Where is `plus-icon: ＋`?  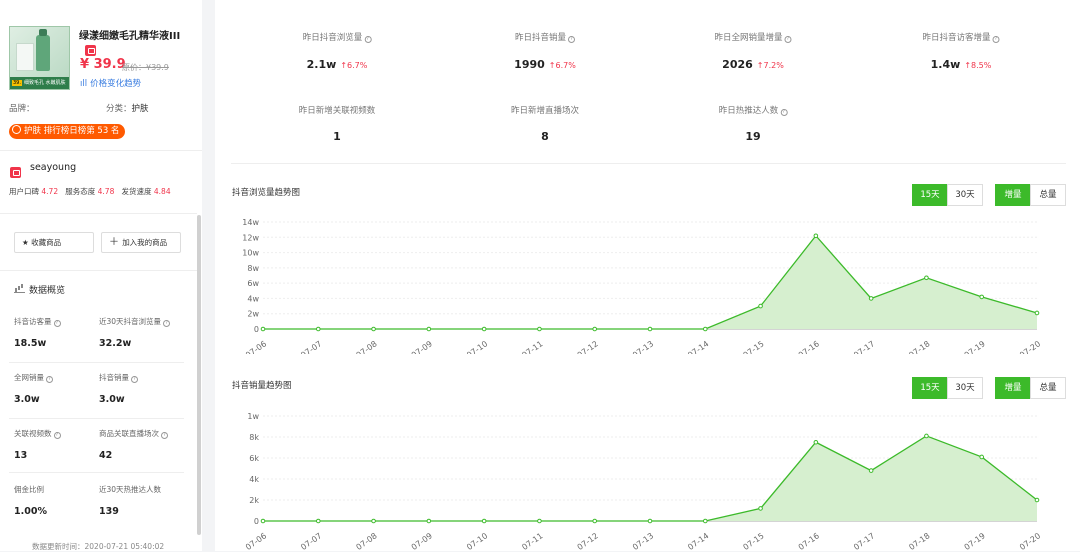 plus-icon: ＋ is located at coordinates (116, 242).